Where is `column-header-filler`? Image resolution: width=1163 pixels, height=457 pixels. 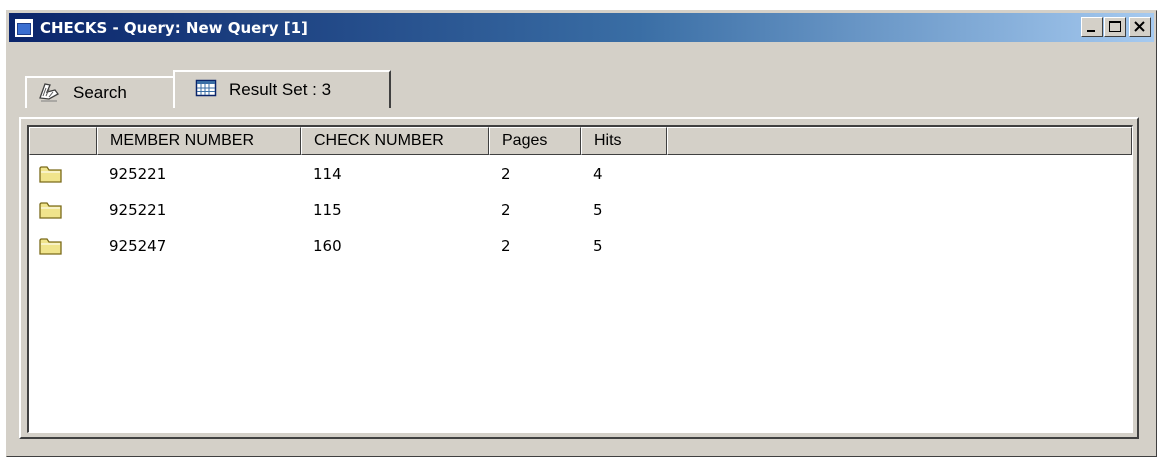
column-header-filler is located at coordinates (899, 141).